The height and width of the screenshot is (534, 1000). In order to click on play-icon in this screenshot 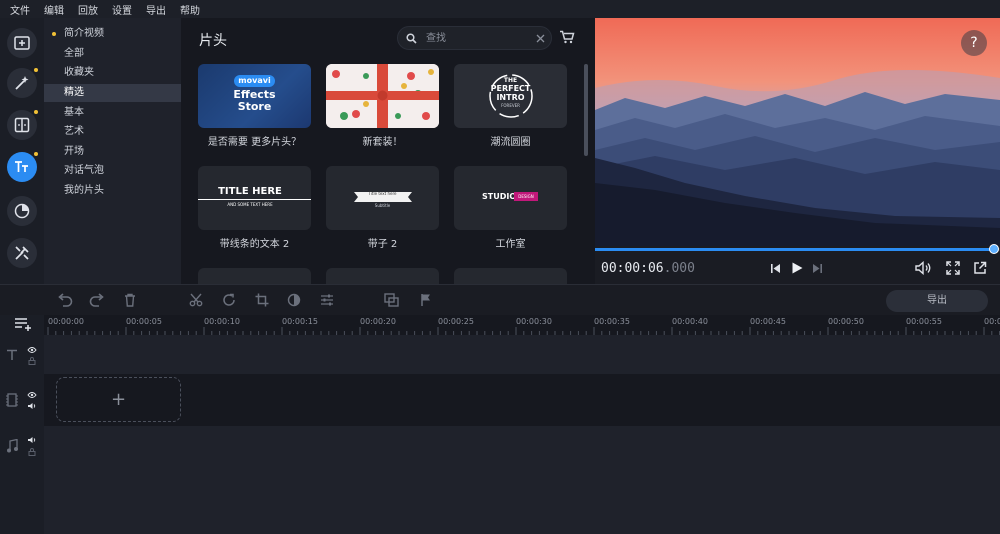, I will do `click(797, 268)`.